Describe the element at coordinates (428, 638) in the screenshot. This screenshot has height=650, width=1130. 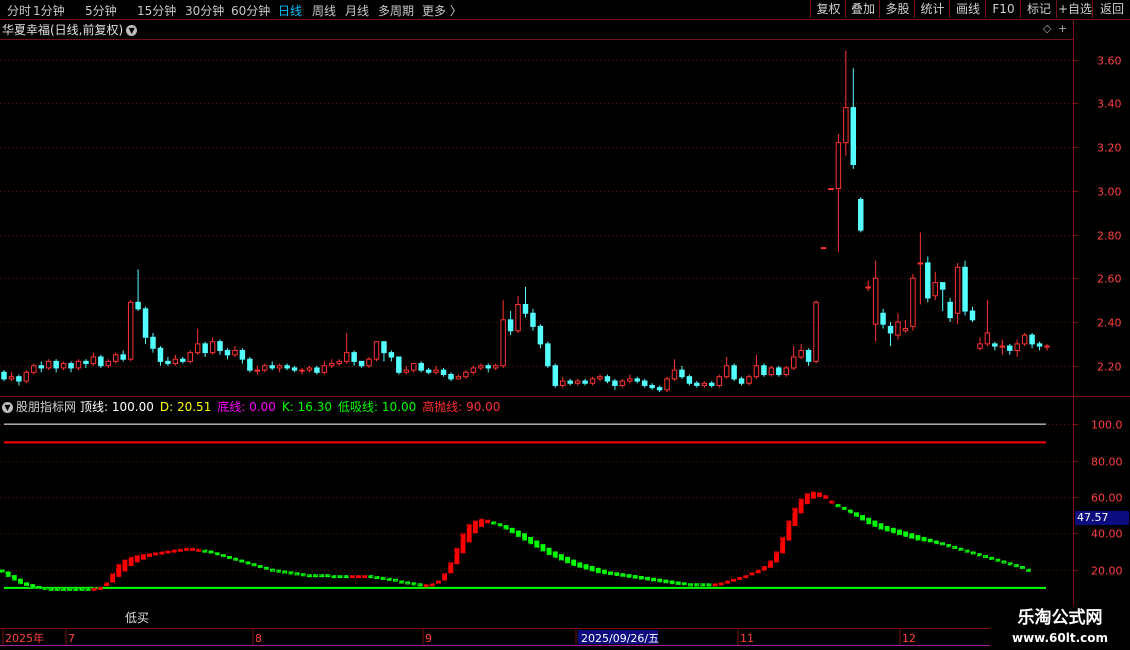
I see `date-axis-label: 9` at that location.